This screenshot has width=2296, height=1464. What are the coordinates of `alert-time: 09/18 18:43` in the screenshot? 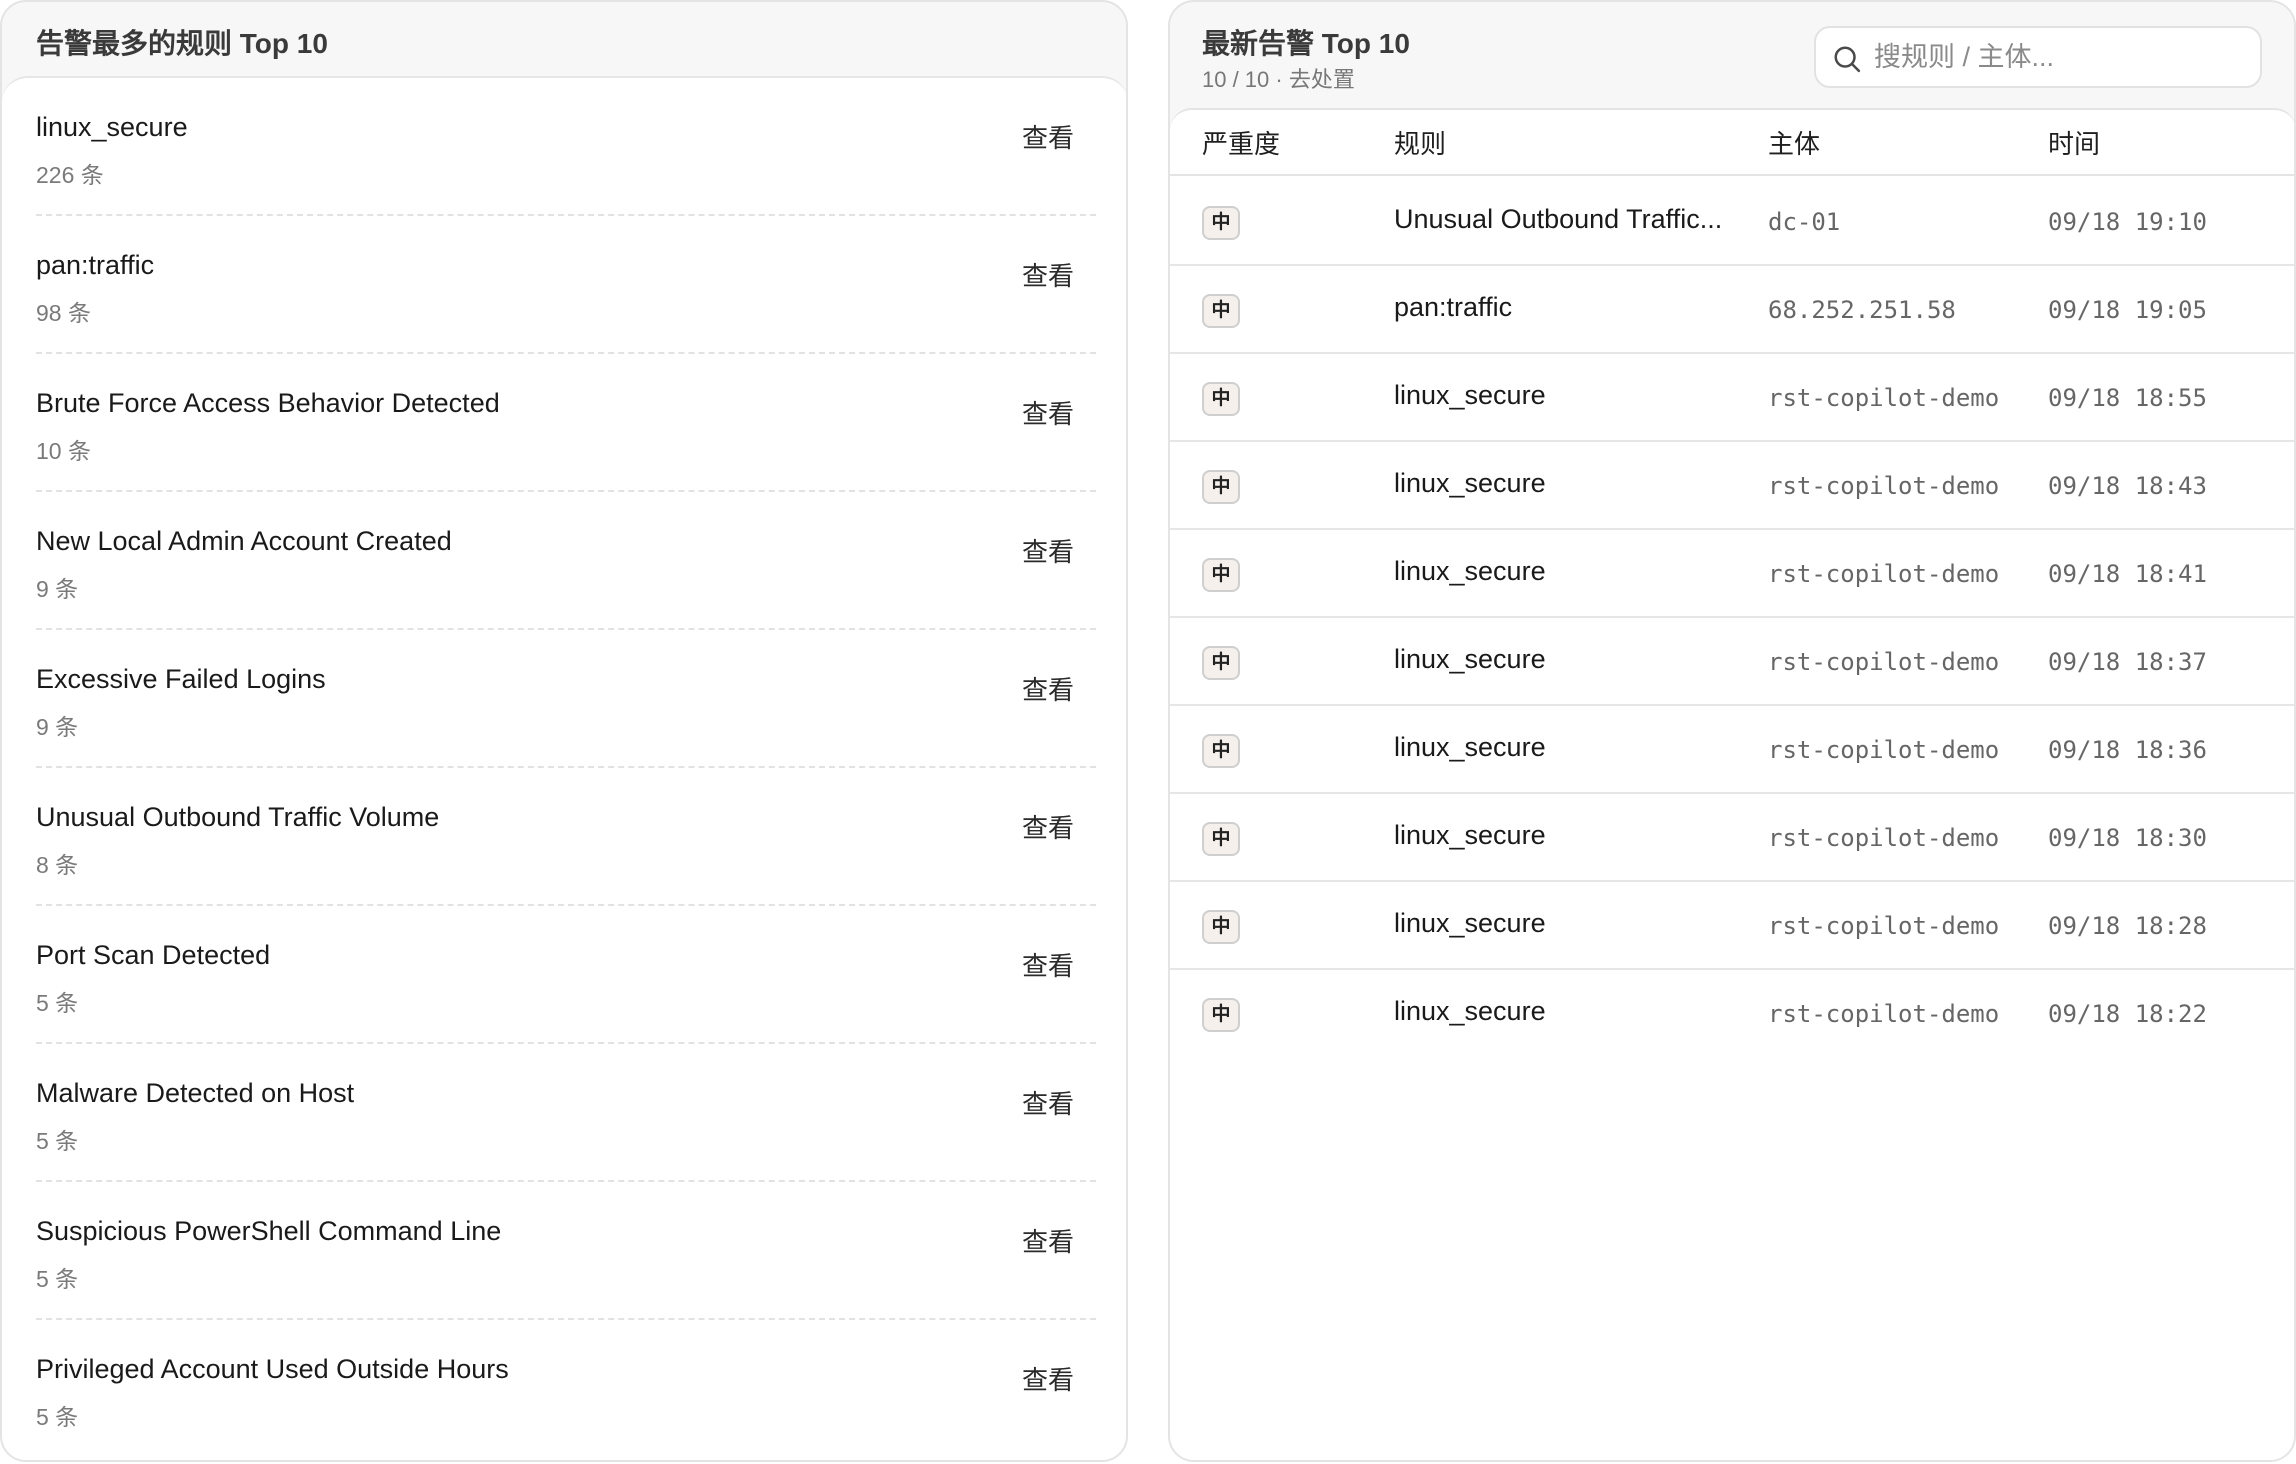 It's located at (2127, 486).